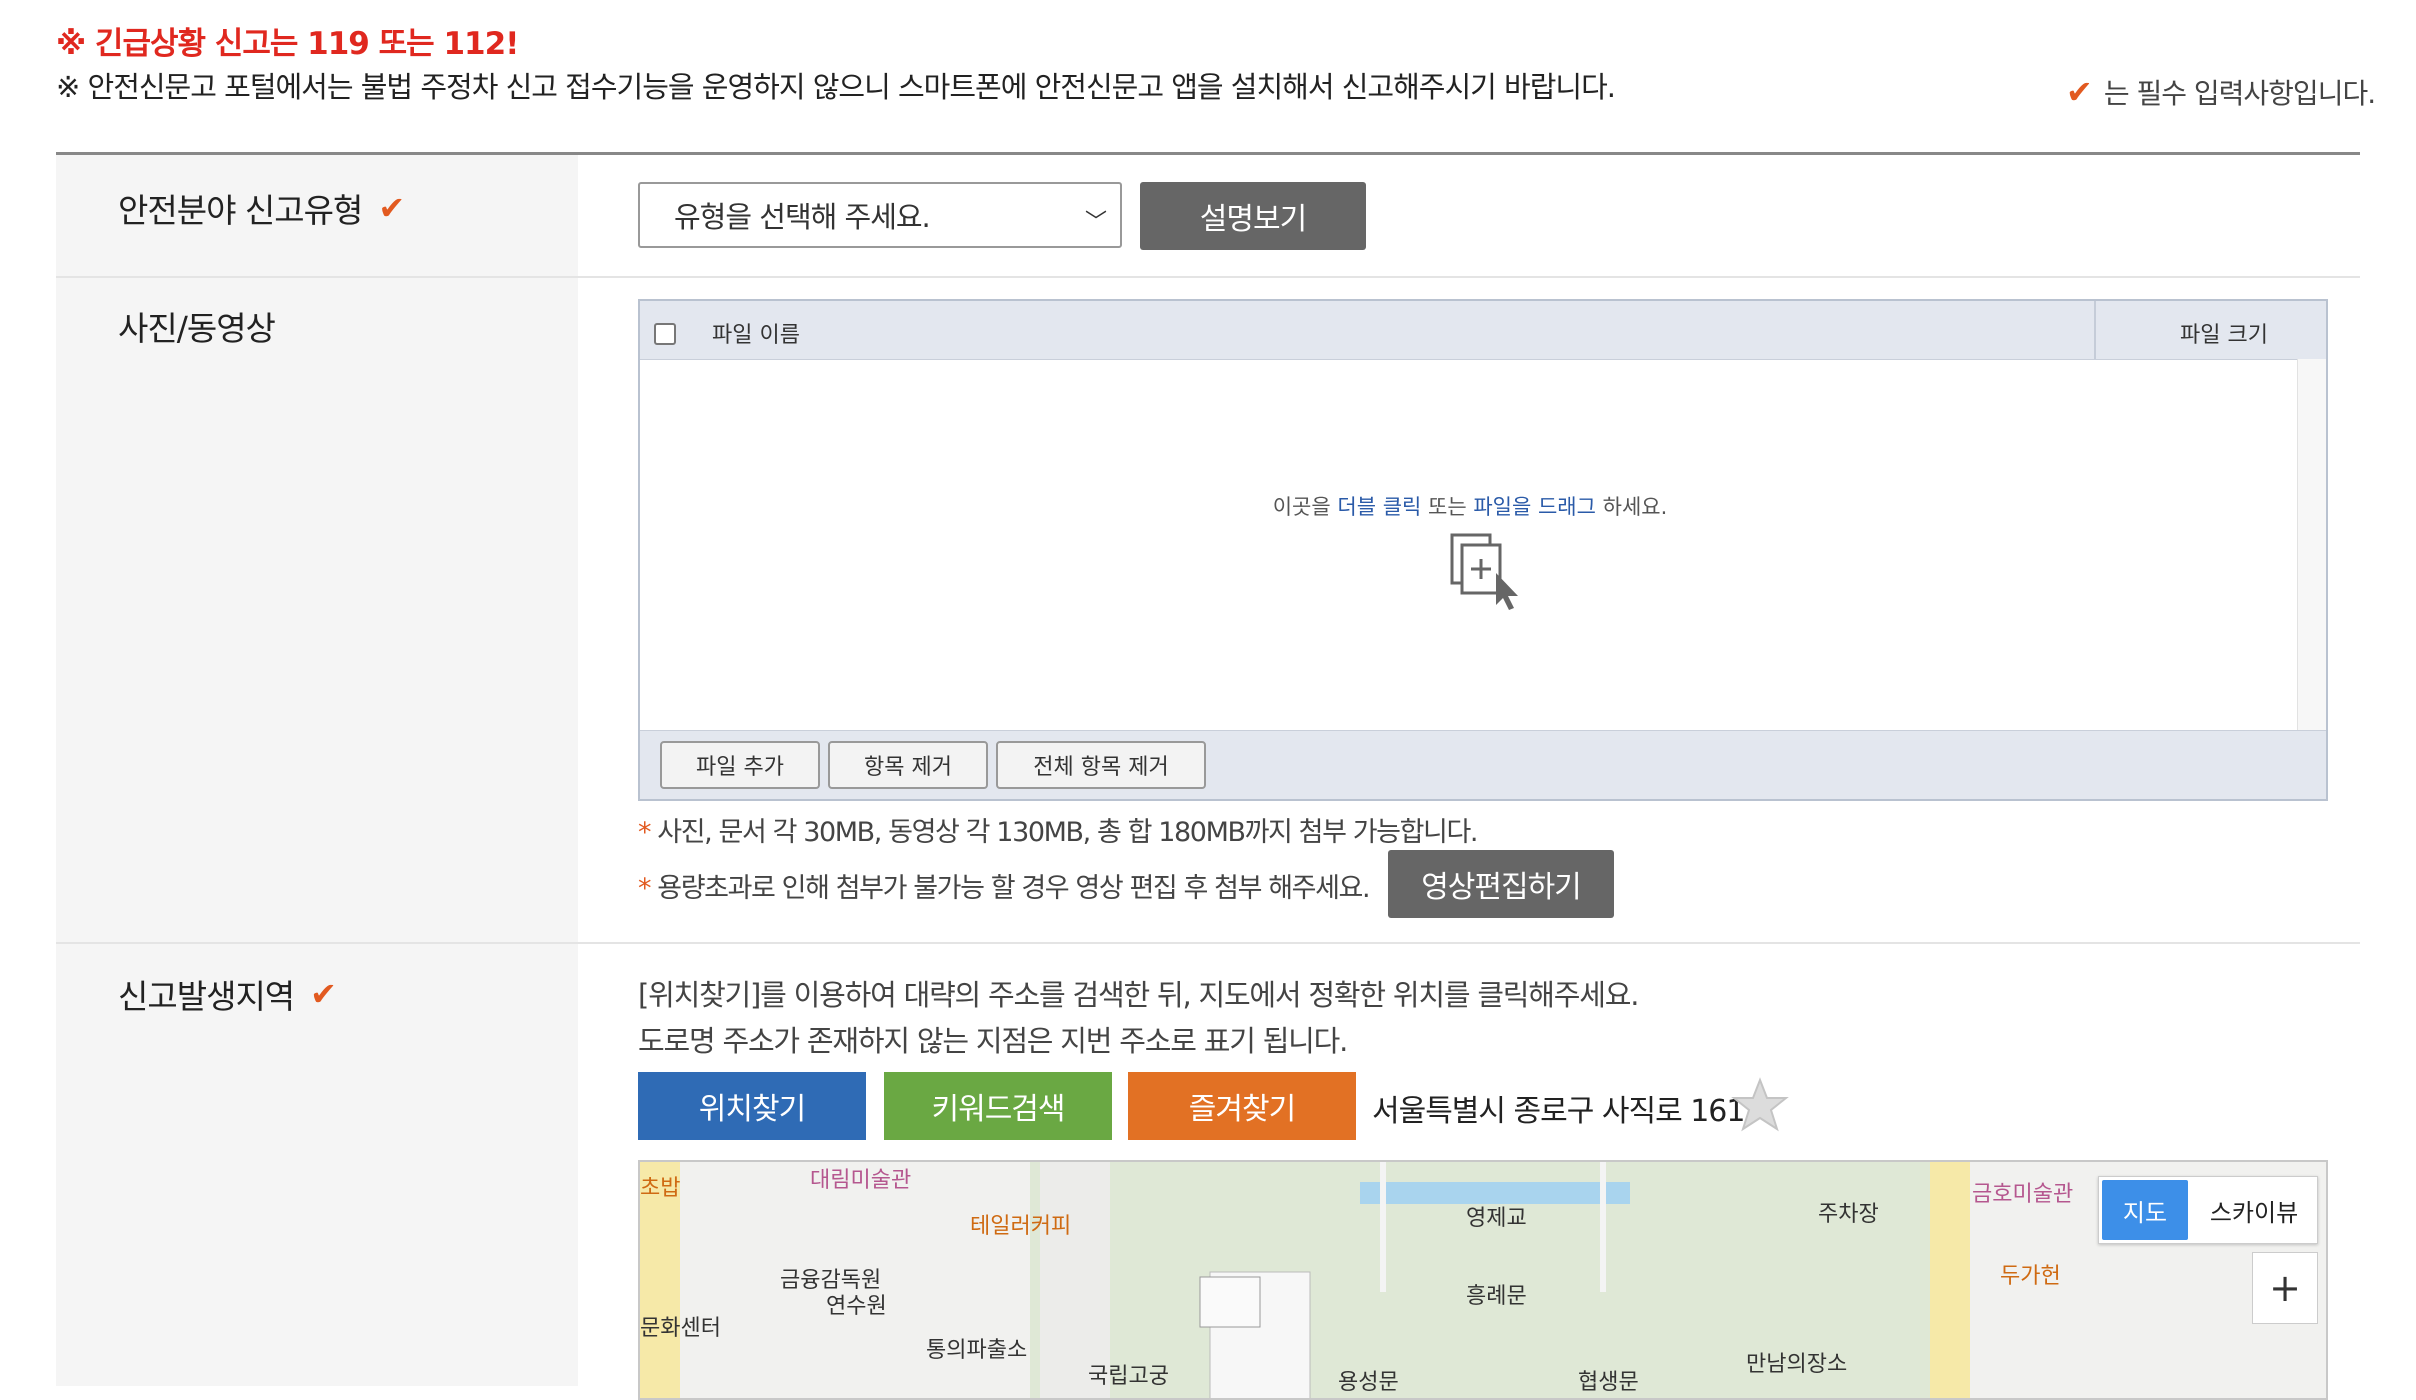 Image resolution: width=2416 pixels, height=1400 pixels. I want to click on map-type-toggle: 지도 스카이뷰, so click(2208, 1210).